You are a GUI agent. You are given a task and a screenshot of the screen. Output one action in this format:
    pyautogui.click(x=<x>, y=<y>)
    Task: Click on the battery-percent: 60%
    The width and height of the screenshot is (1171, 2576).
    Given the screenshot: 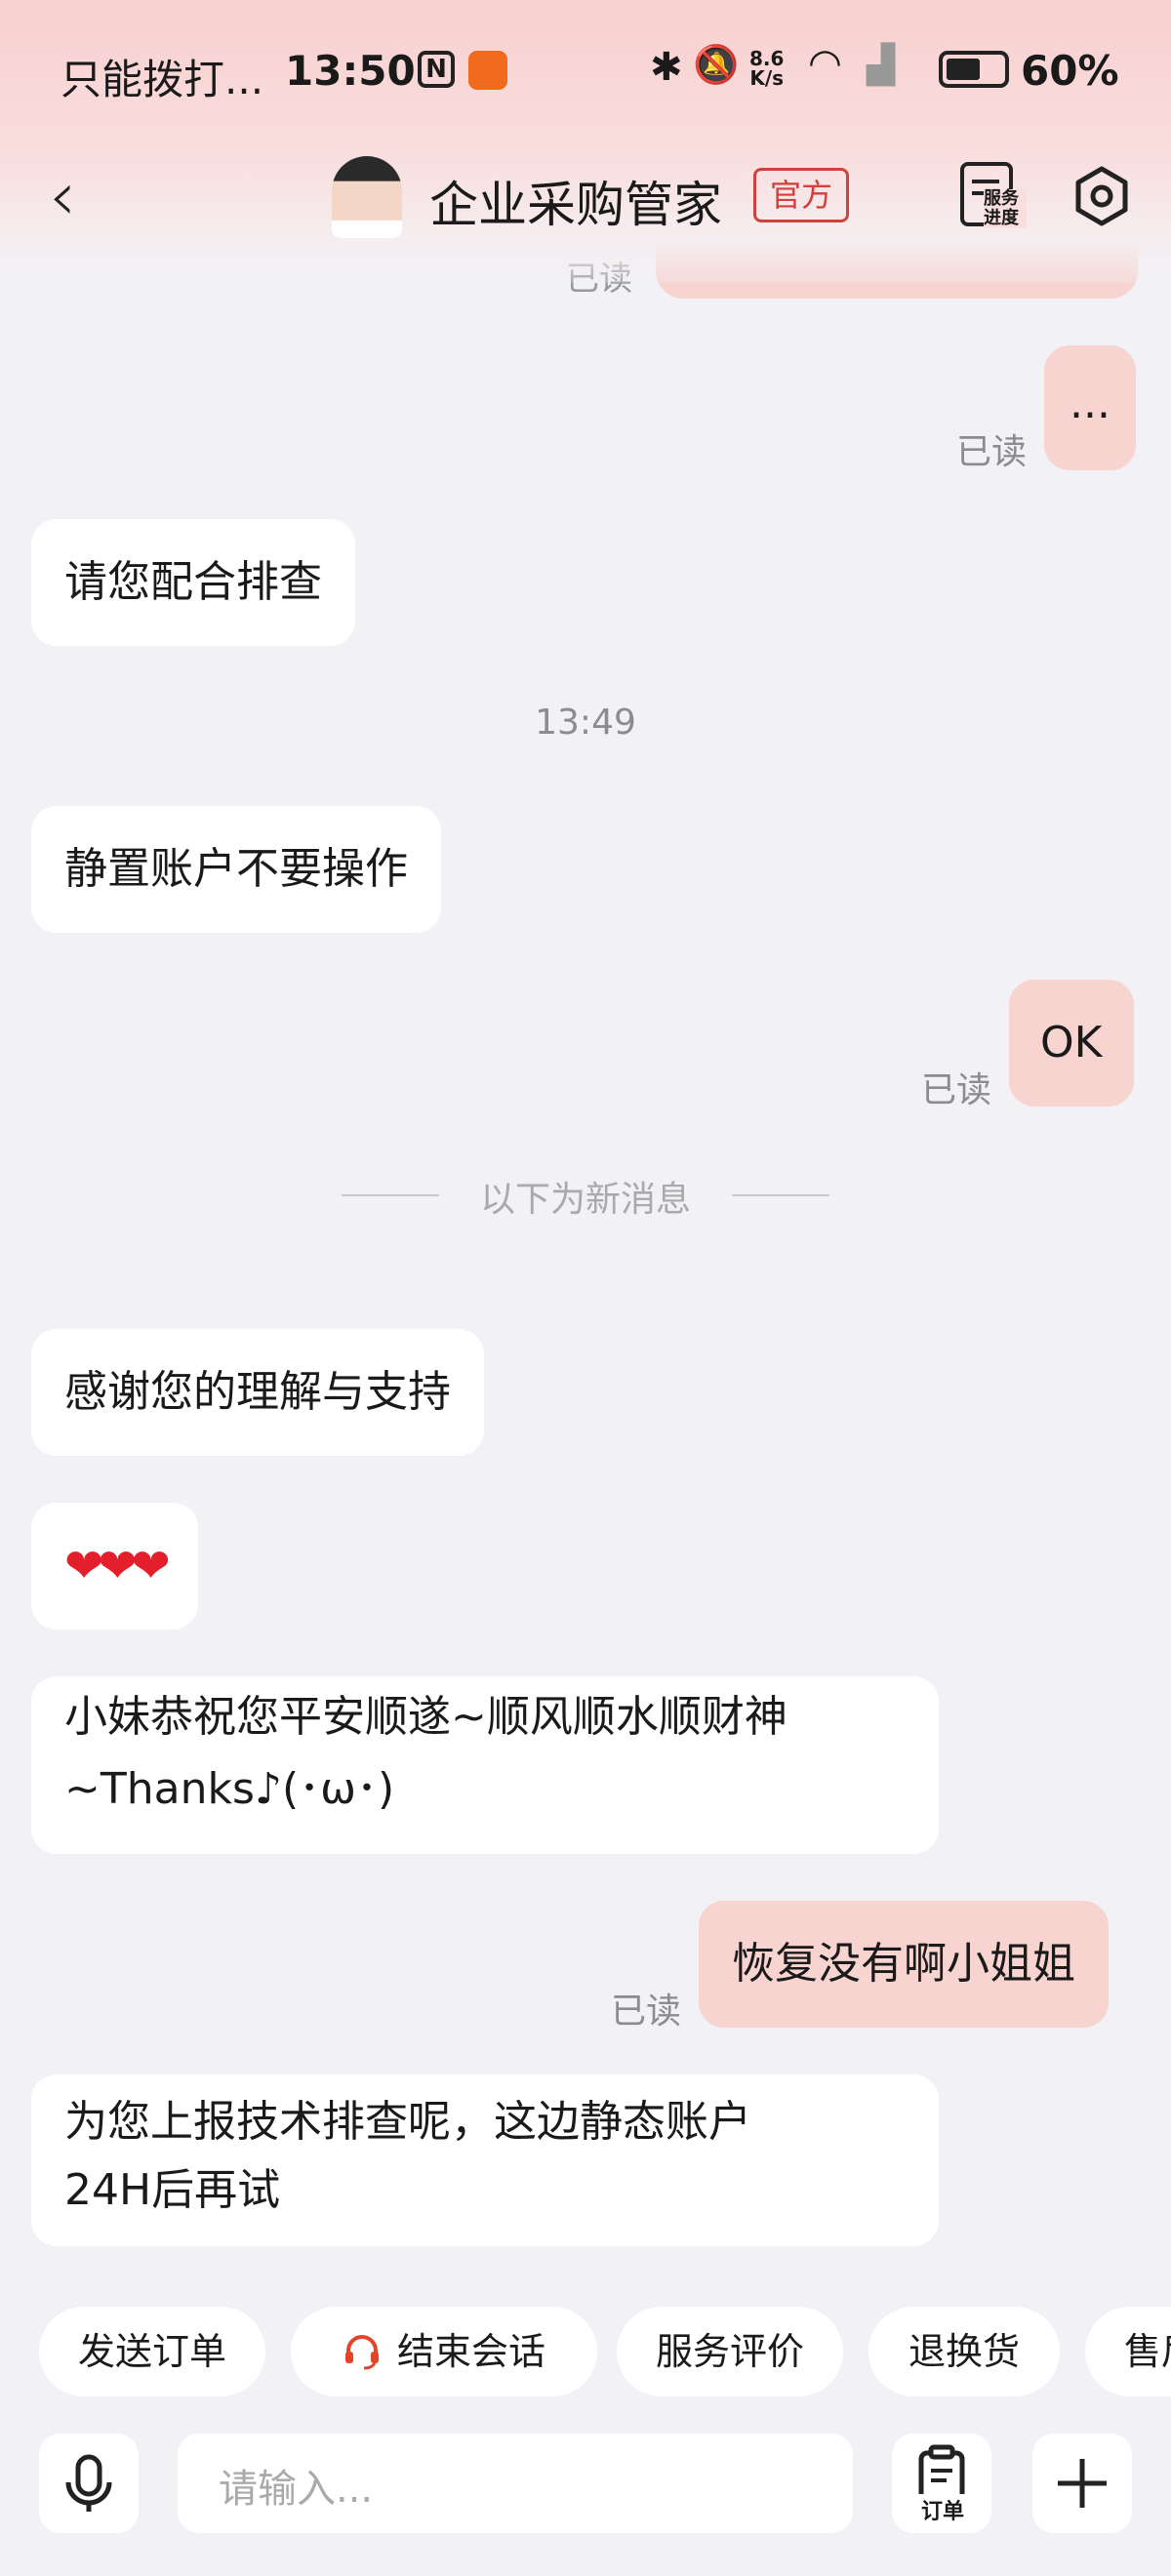 What is the action you would take?
    pyautogui.click(x=1070, y=71)
    